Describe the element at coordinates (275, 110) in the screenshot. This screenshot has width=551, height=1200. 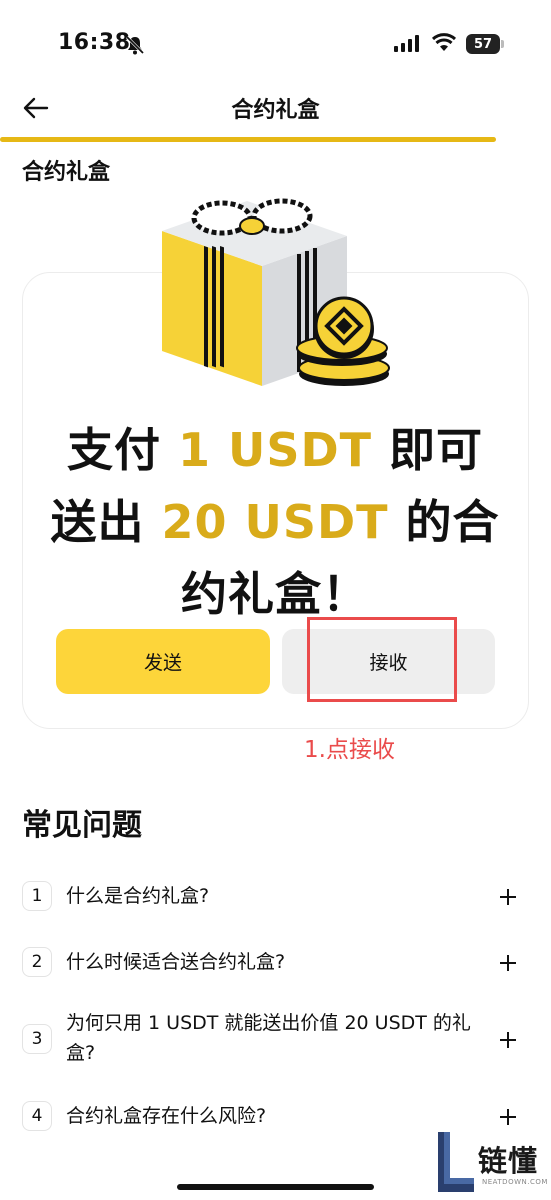
I see `page-title: 合约礼盒` at that location.